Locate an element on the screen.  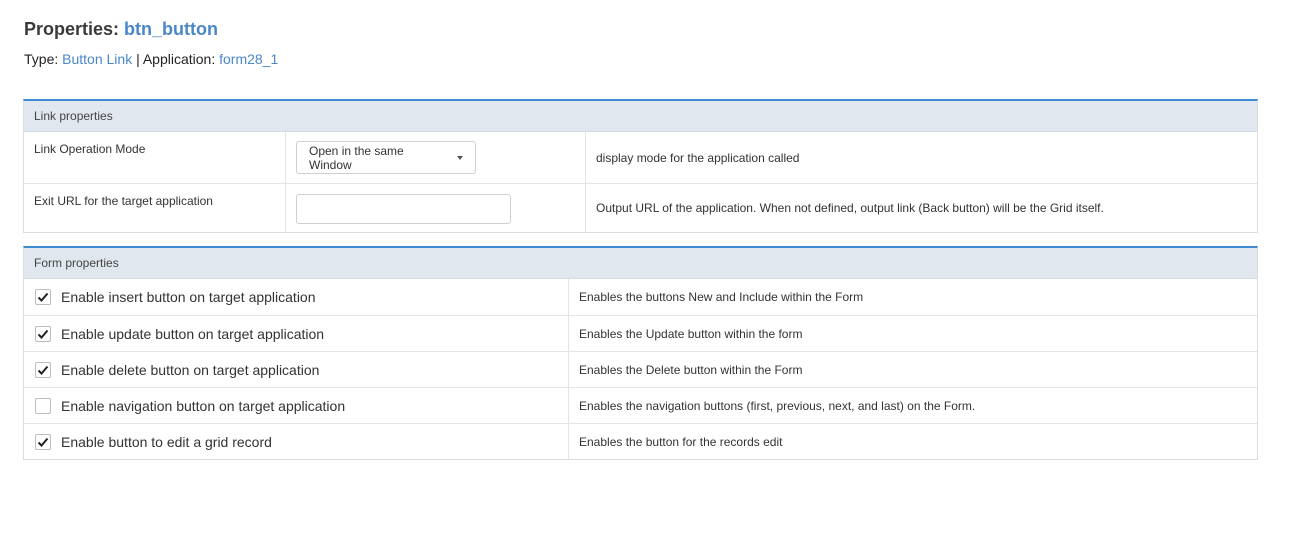
section-title: Form properties is located at coordinates (640, 263).